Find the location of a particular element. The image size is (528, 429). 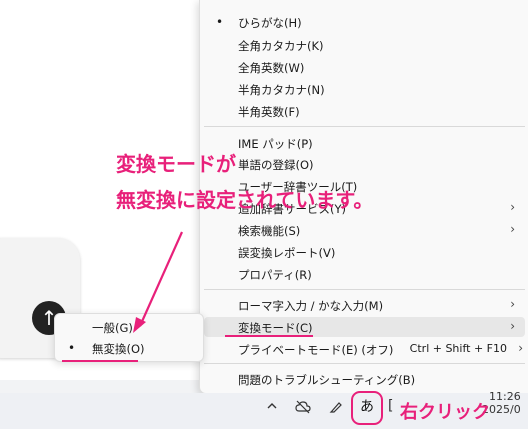

menu-item-label: IME パッド(P) is located at coordinates (275, 144).